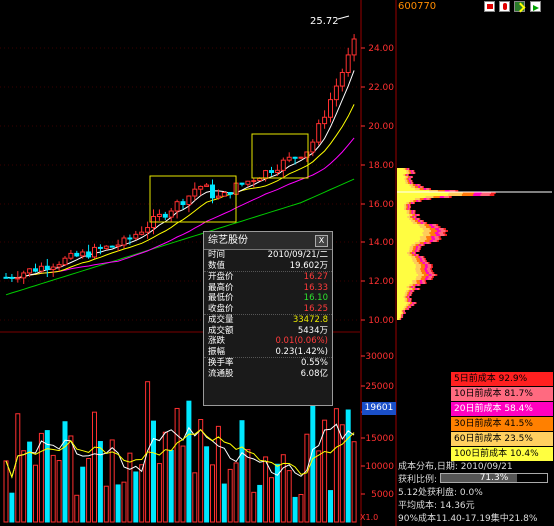  Describe the element at coordinates (455, 467) in the screenshot. I see `cost-dist-date: 成本分布,日期: 2010/09/21` at that location.